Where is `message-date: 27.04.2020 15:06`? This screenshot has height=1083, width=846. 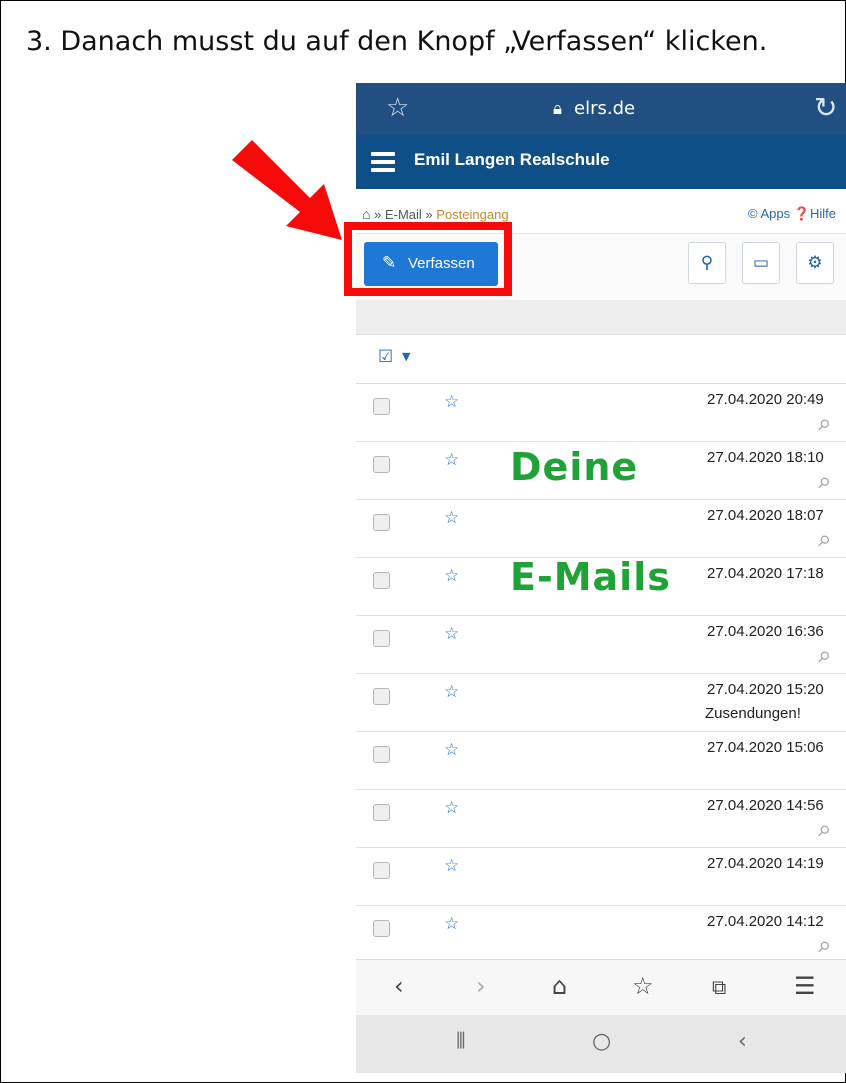
message-date: 27.04.2020 15:06 is located at coordinates (765, 747).